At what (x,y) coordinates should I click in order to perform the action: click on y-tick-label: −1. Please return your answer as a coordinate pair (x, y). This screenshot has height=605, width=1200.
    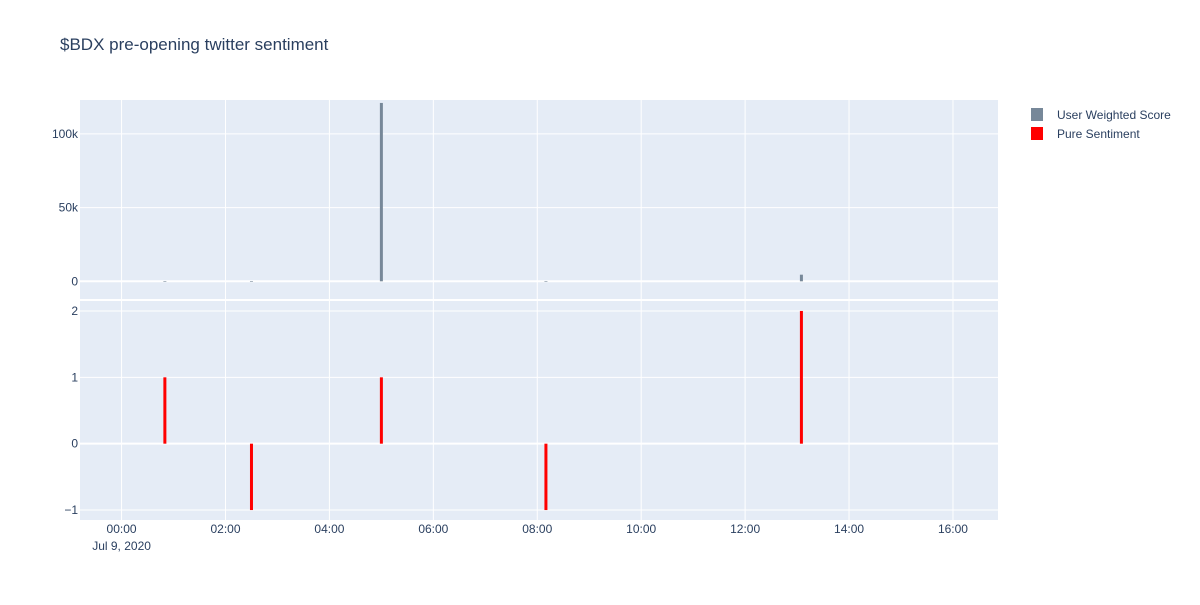
    Looking at the image, I should click on (71, 510).